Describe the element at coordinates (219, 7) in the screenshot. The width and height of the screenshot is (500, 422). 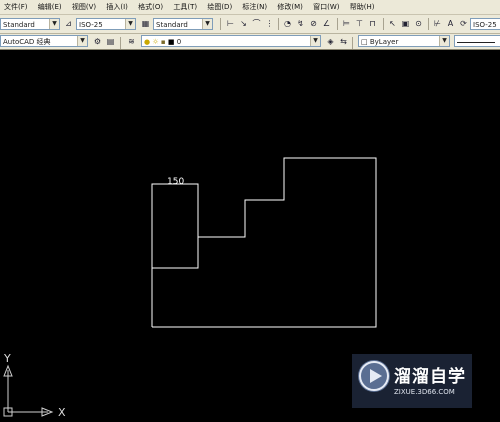
I see `menu-draw: 绘图(D)` at that location.